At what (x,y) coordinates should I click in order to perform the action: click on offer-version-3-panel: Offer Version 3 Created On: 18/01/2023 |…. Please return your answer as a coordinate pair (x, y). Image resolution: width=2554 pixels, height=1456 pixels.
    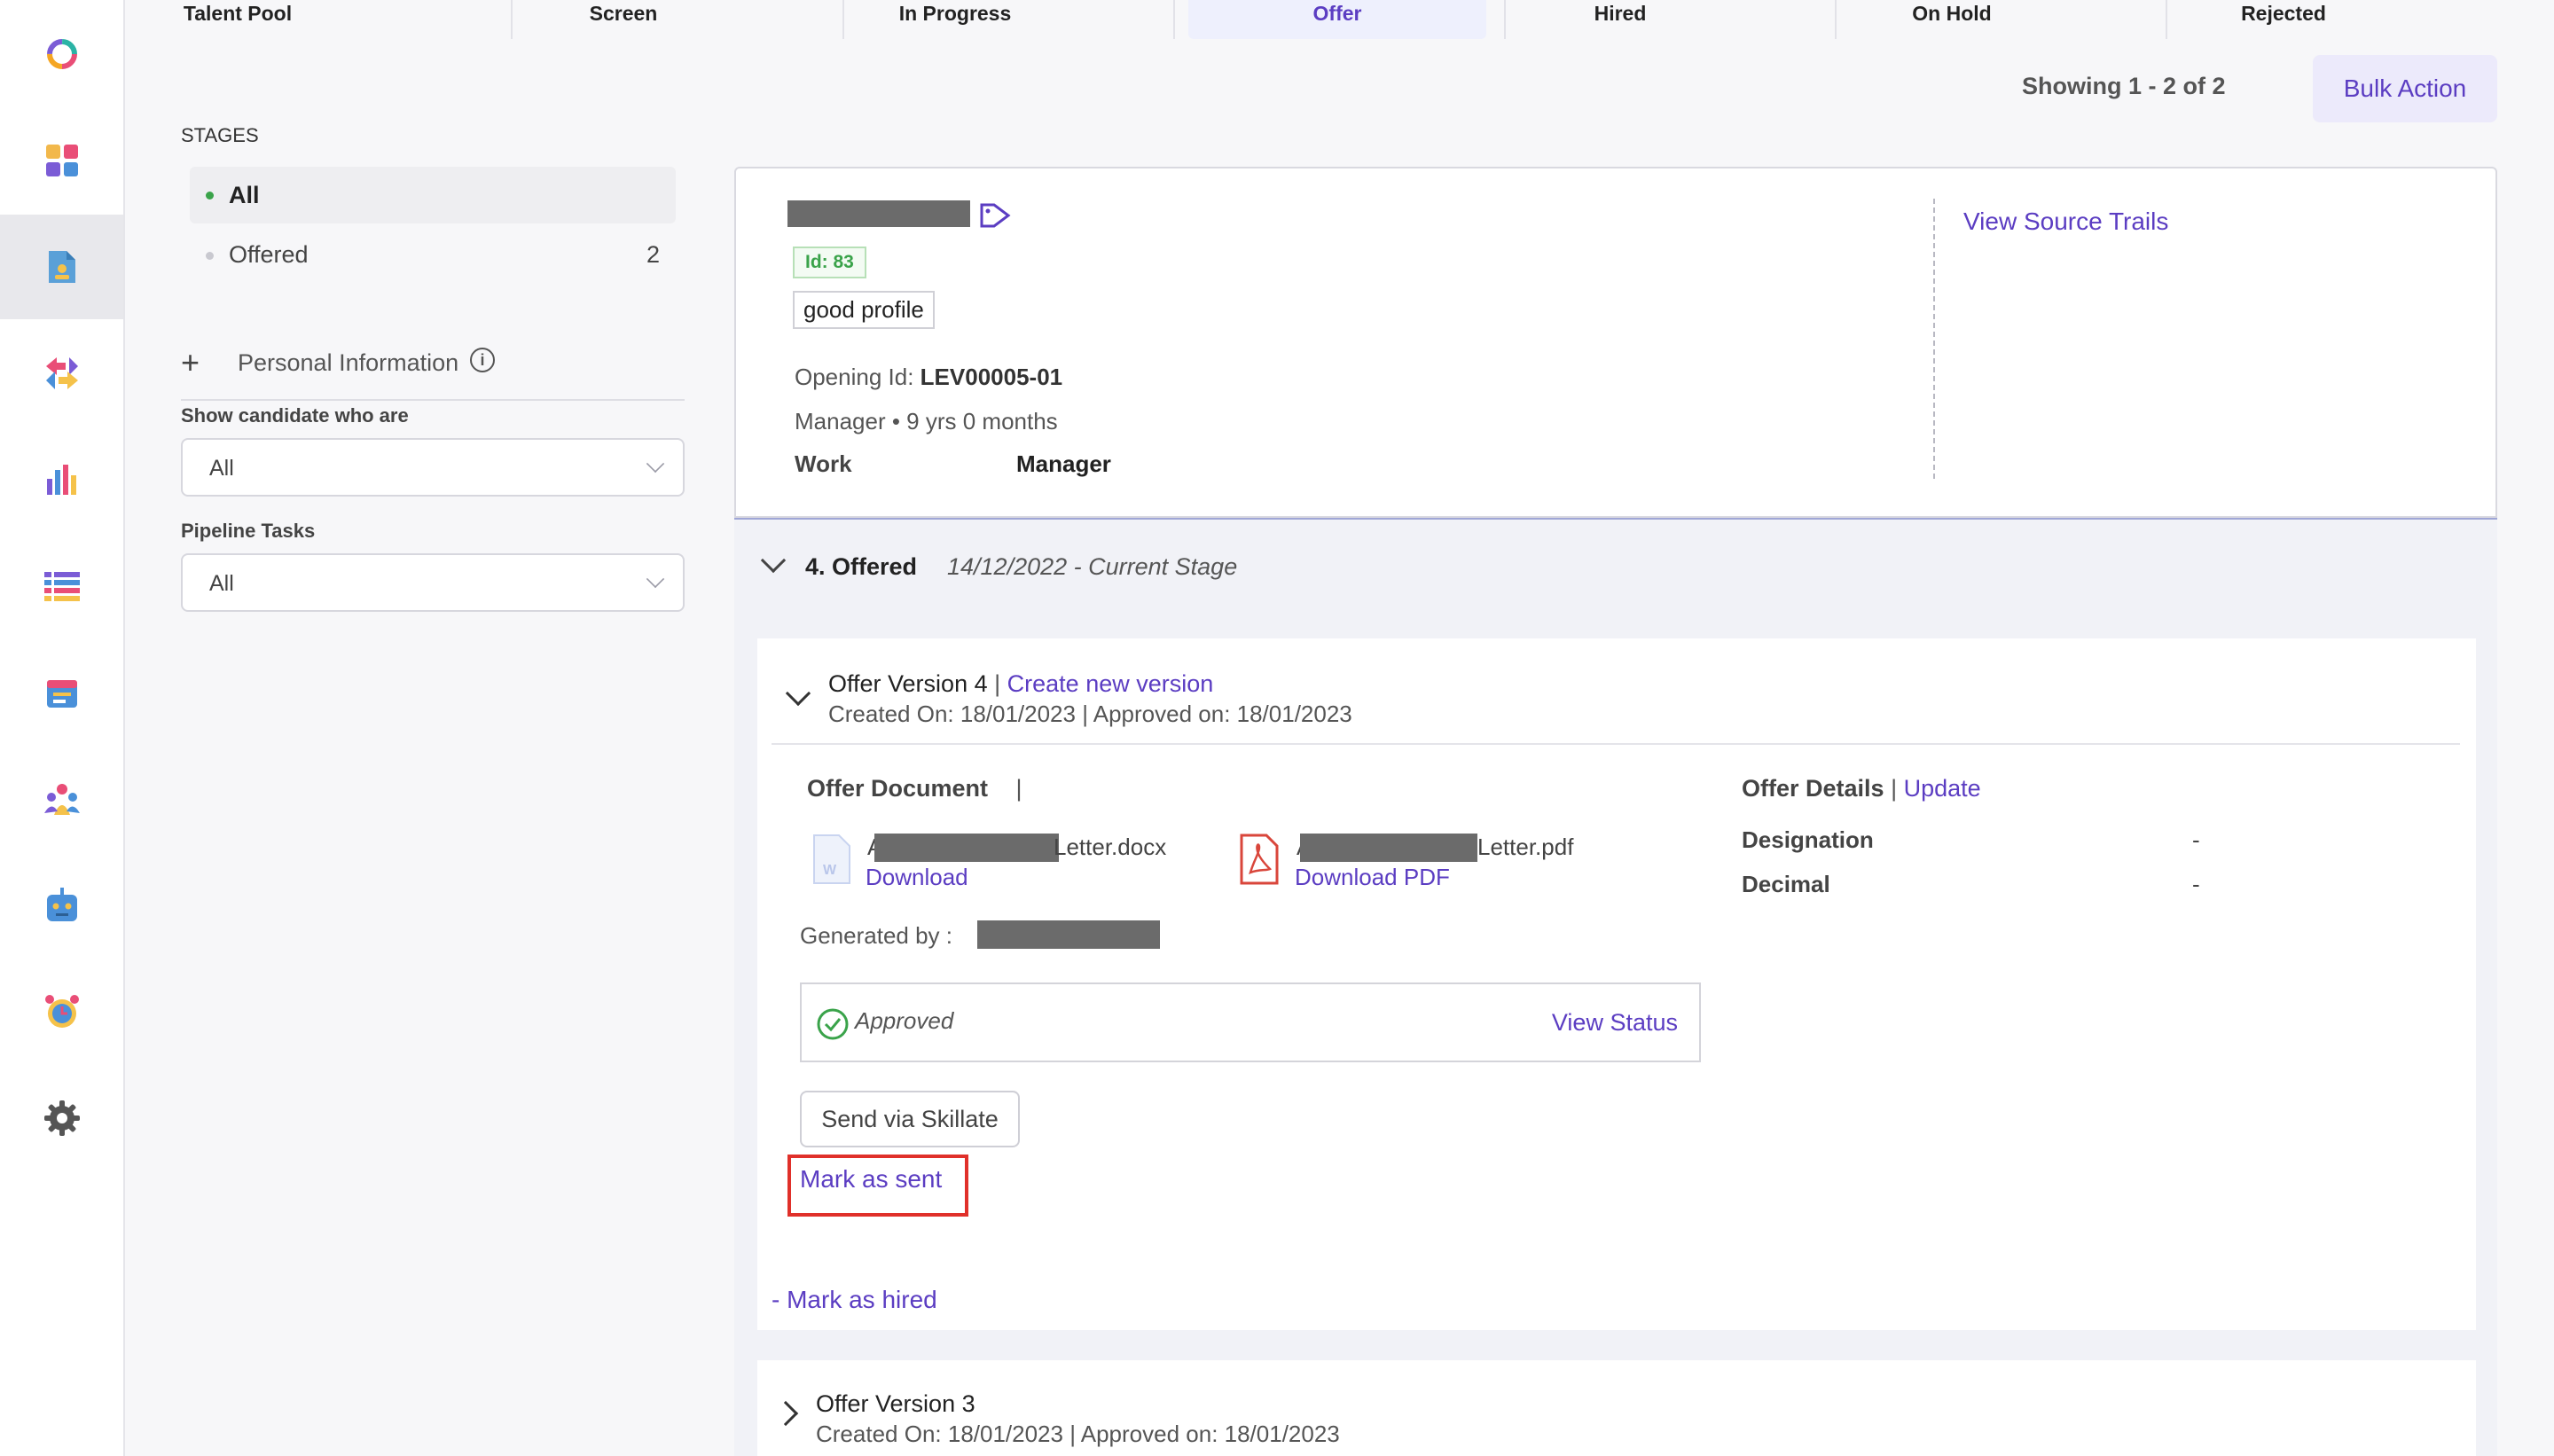
    Looking at the image, I should click on (1616, 1408).